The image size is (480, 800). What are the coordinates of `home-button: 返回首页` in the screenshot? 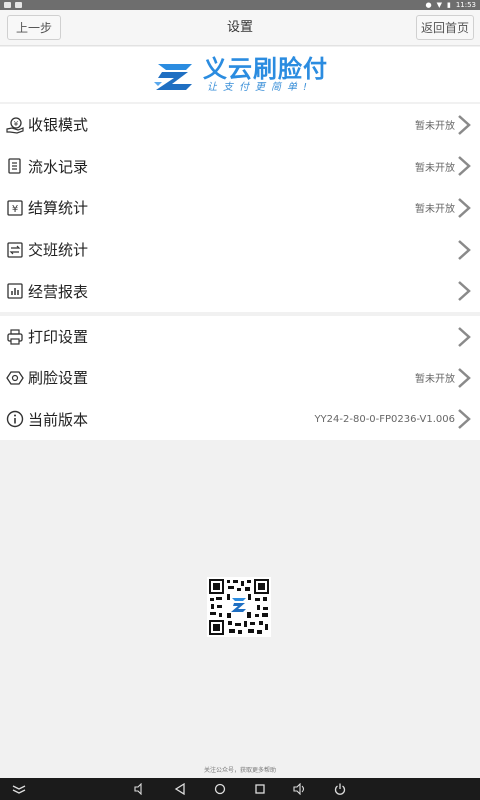 It's located at (445, 27).